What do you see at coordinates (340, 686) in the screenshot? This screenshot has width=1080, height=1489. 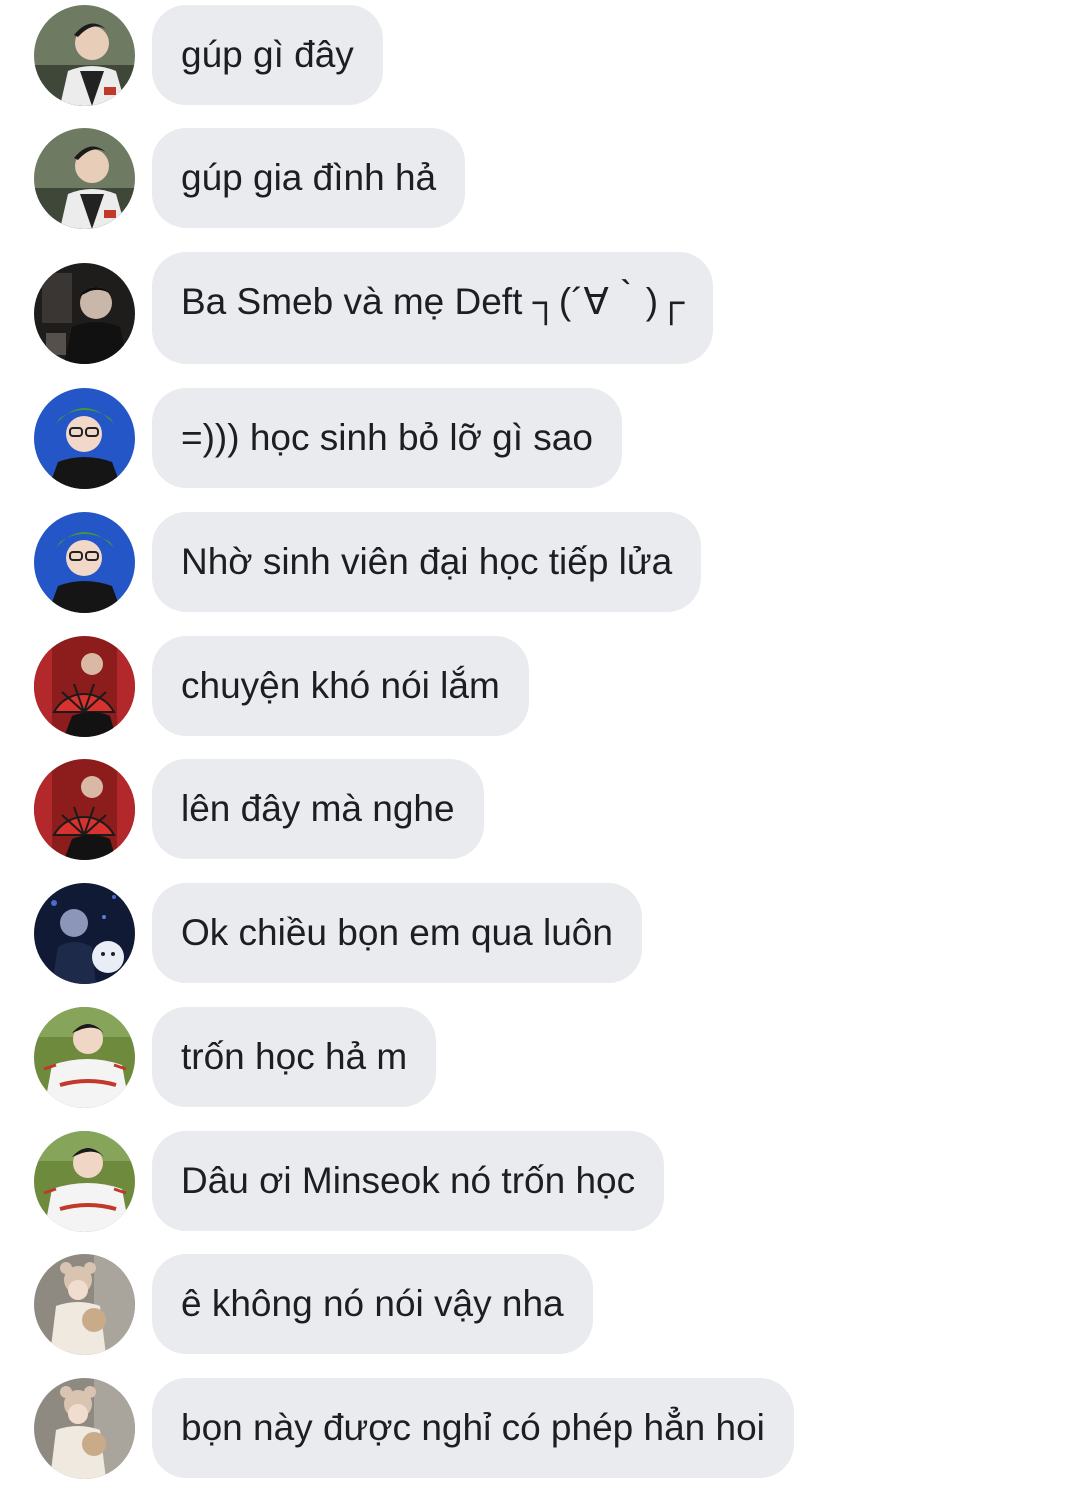 I see `message-bubble: chuyện khó nói lắm` at bounding box center [340, 686].